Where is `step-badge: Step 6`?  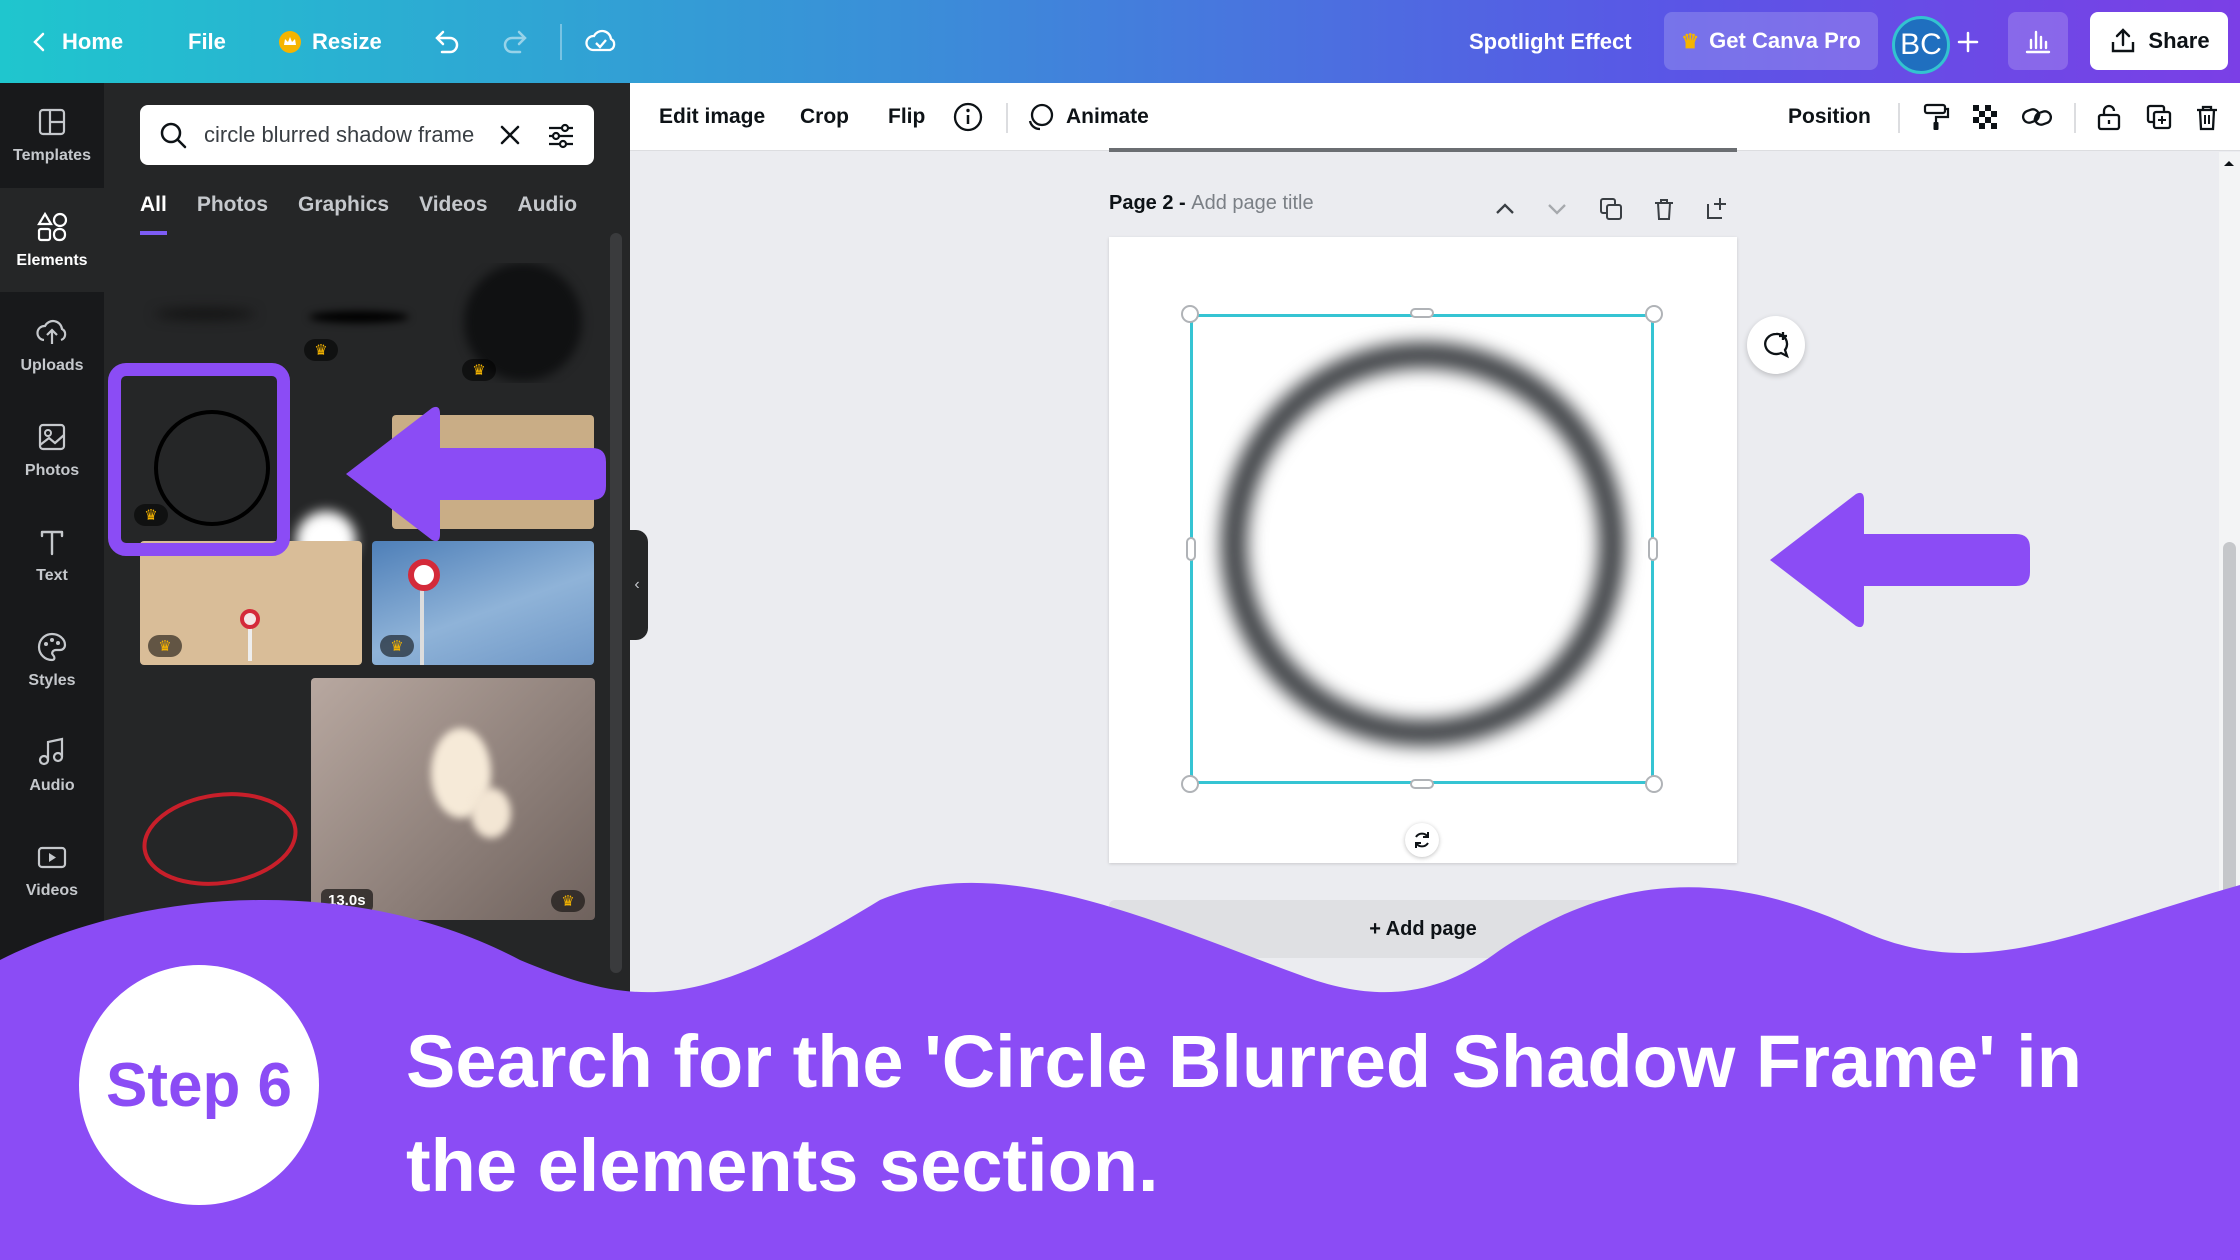 step-badge: Step 6 is located at coordinates (199, 1085).